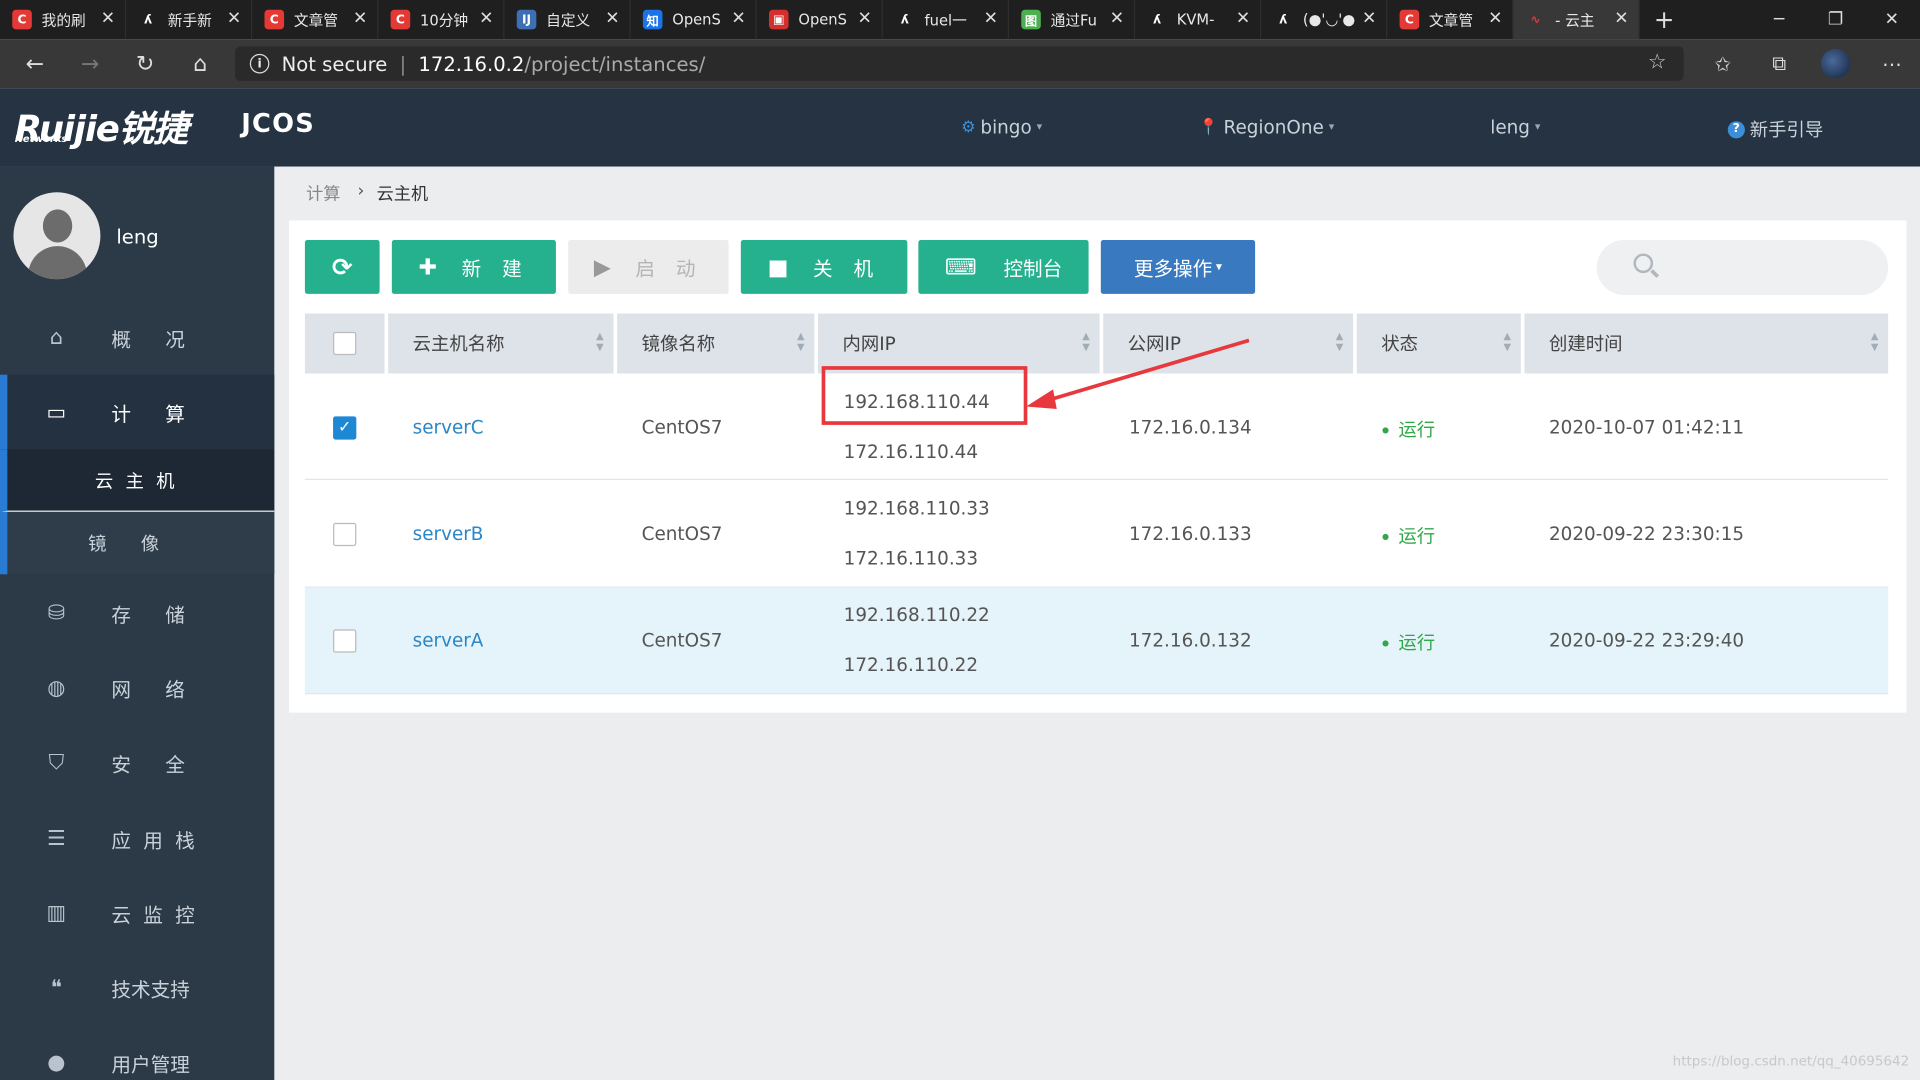 This screenshot has width=1920, height=1080. I want to click on console-button: ⌨ 控制台, so click(1003, 267).